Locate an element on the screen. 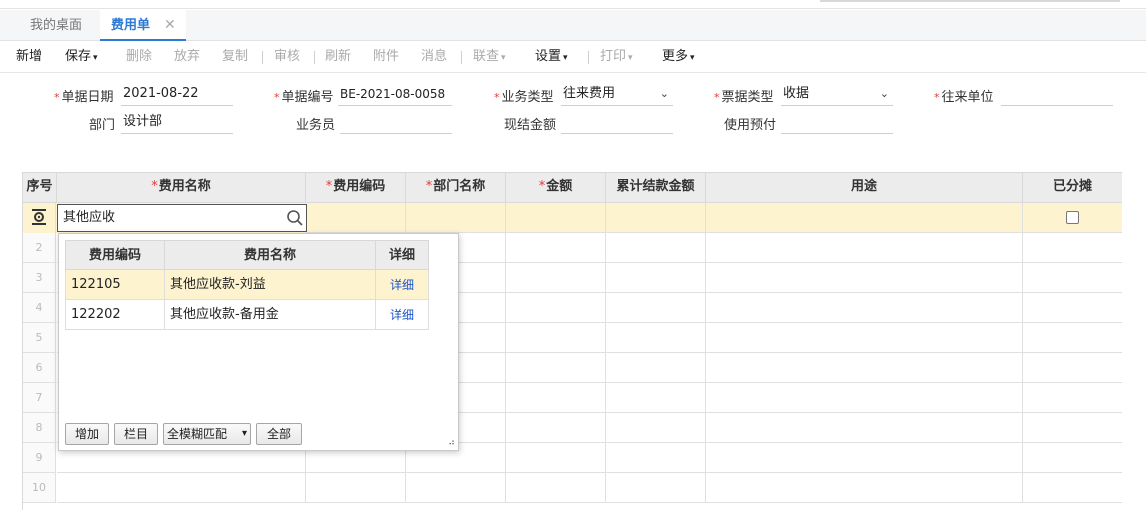  col-header-dept-name: *部门名称 is located at coordinates (456, 188).